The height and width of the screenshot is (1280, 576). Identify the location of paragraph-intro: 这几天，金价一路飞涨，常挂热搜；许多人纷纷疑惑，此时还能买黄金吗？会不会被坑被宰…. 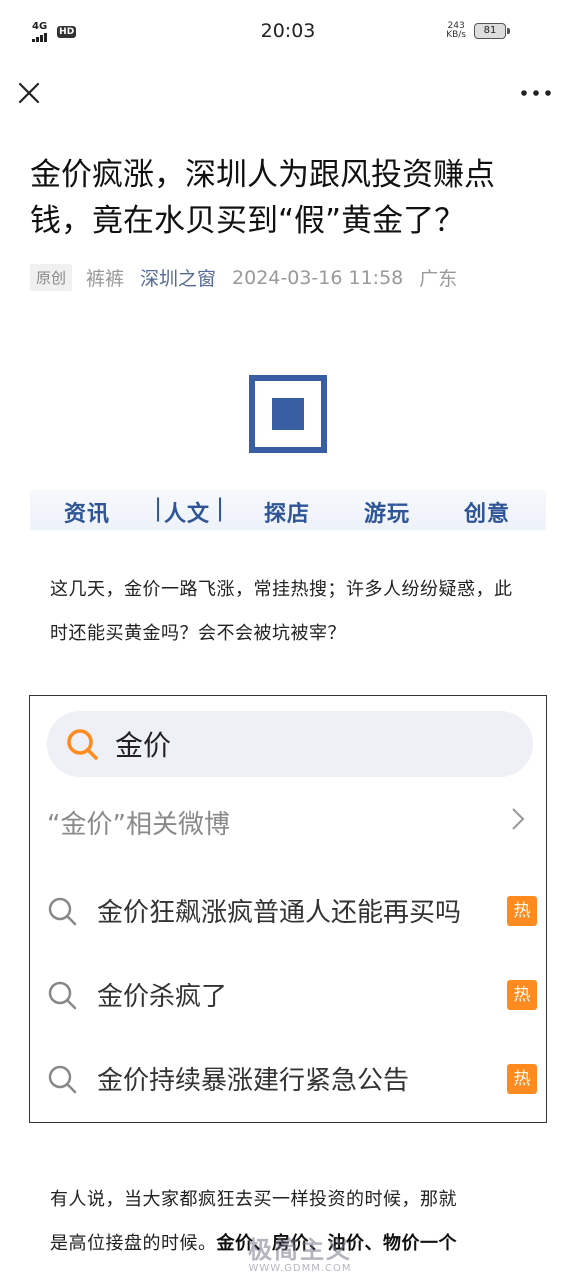
(281, 611).